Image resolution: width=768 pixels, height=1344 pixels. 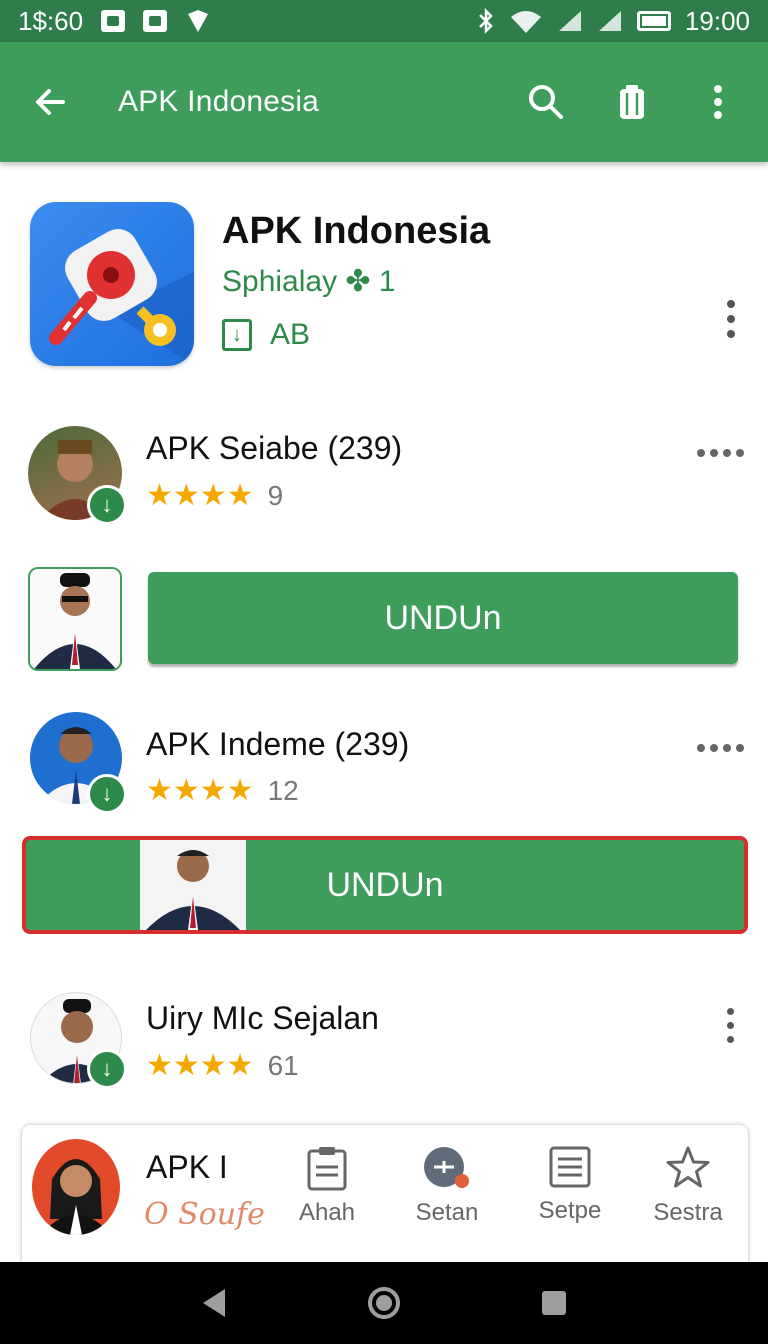 I want to click on overflow-menu-button, so click(x=718, y=102).